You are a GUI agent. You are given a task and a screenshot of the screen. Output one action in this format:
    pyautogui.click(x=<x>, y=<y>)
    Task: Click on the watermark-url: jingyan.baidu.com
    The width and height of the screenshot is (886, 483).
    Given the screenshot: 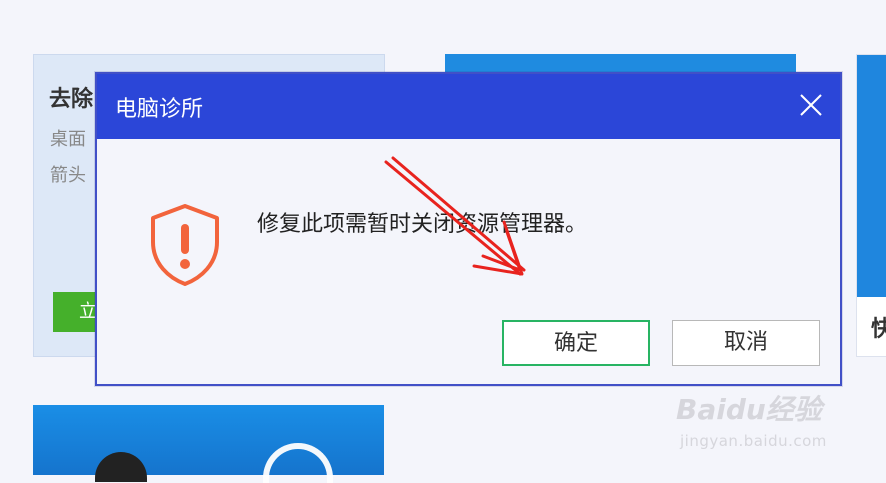 What is the action you would take?
    pyautogui.click(x=753, y=441)
    